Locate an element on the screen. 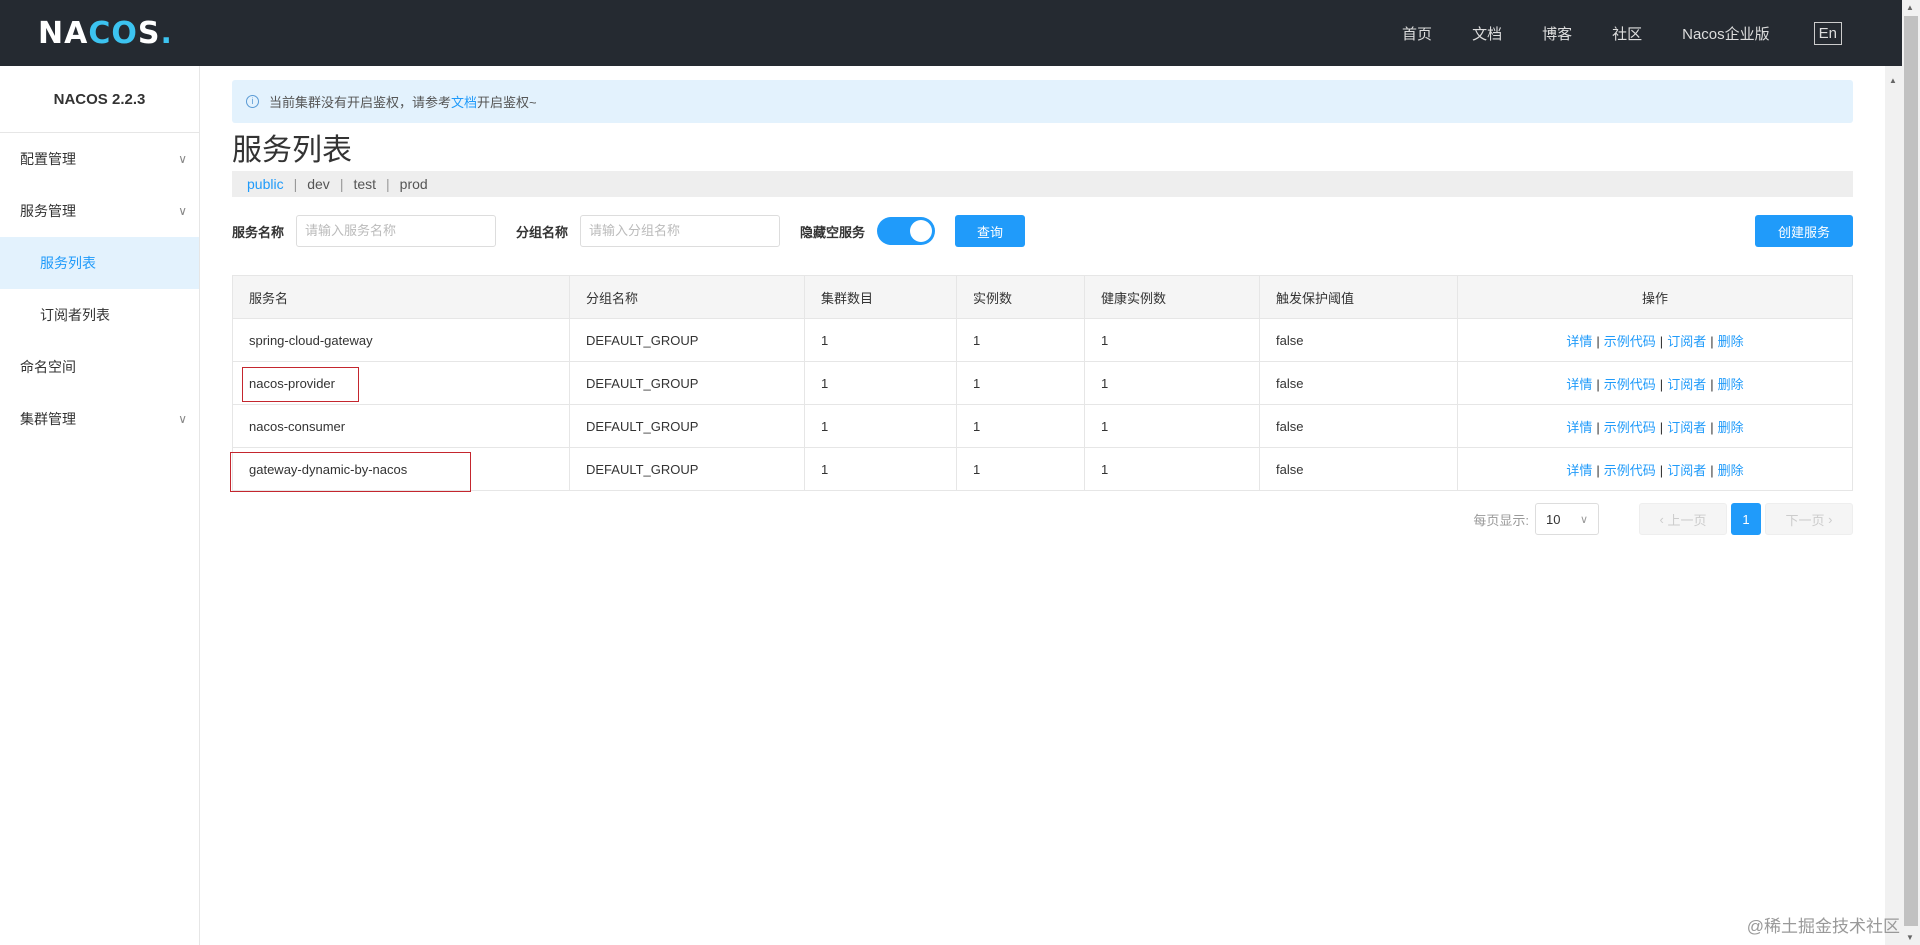  sidebar-item-label: 命名空间 is located at coordinates (48, 367).